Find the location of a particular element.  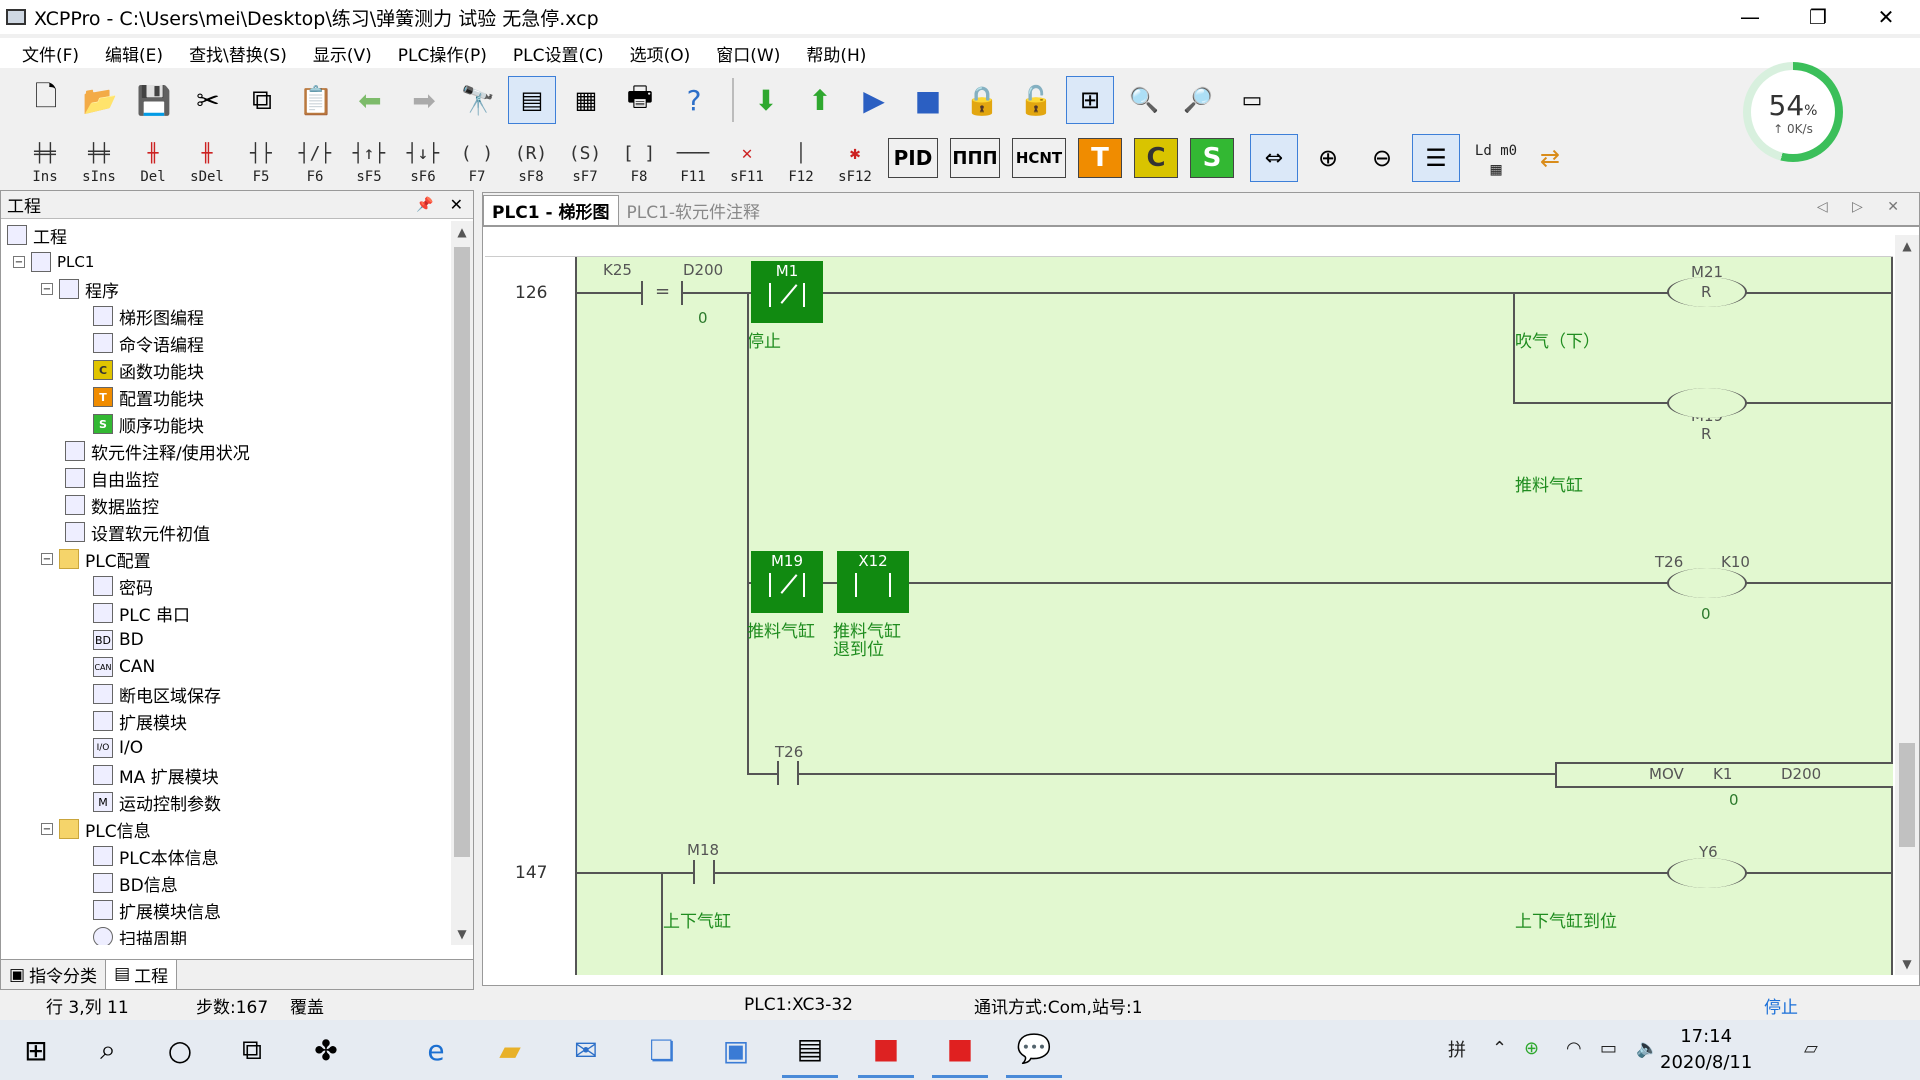

menu-view: 显示(V) is located at coordinates (342, 53).